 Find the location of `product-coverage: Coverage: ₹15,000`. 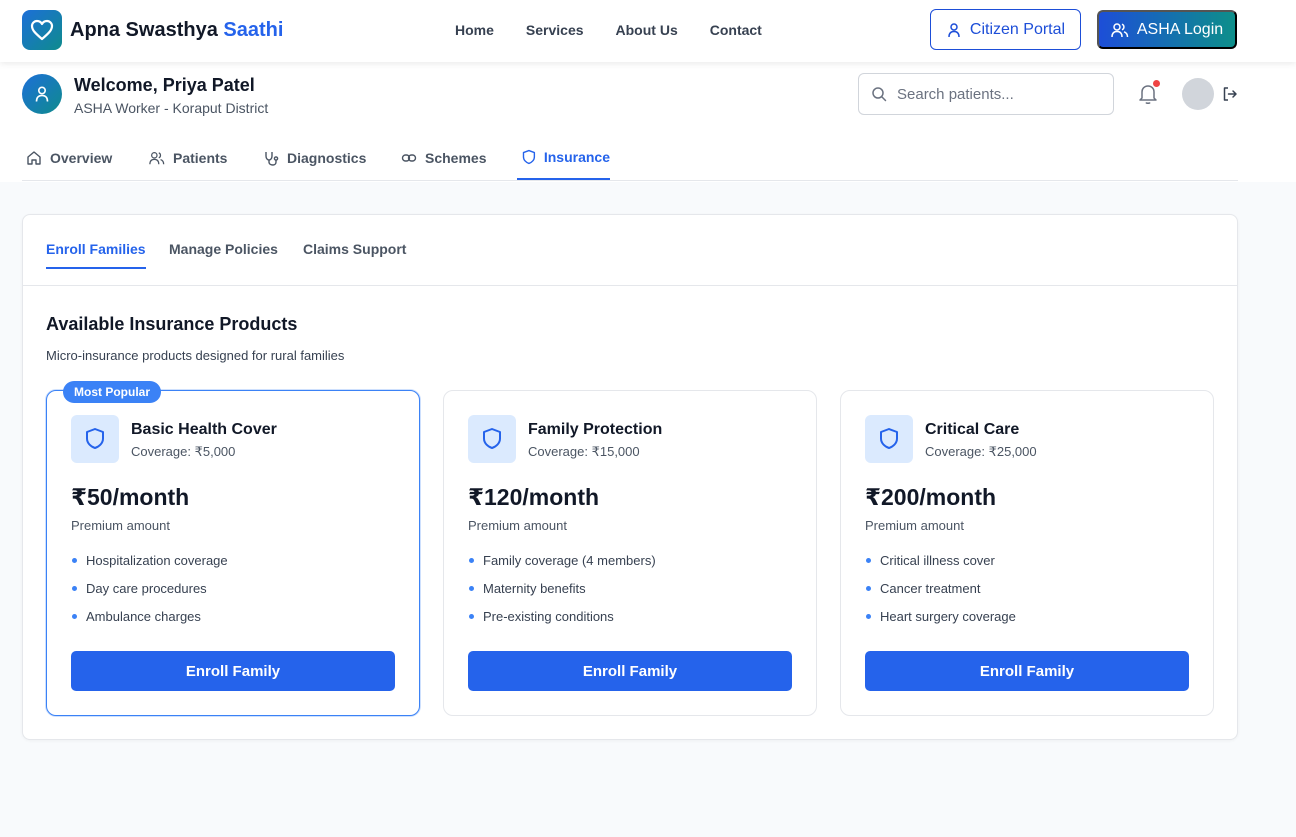

product-coverage: Coverage: ₹15,000 is located at coordinates (584, 451).